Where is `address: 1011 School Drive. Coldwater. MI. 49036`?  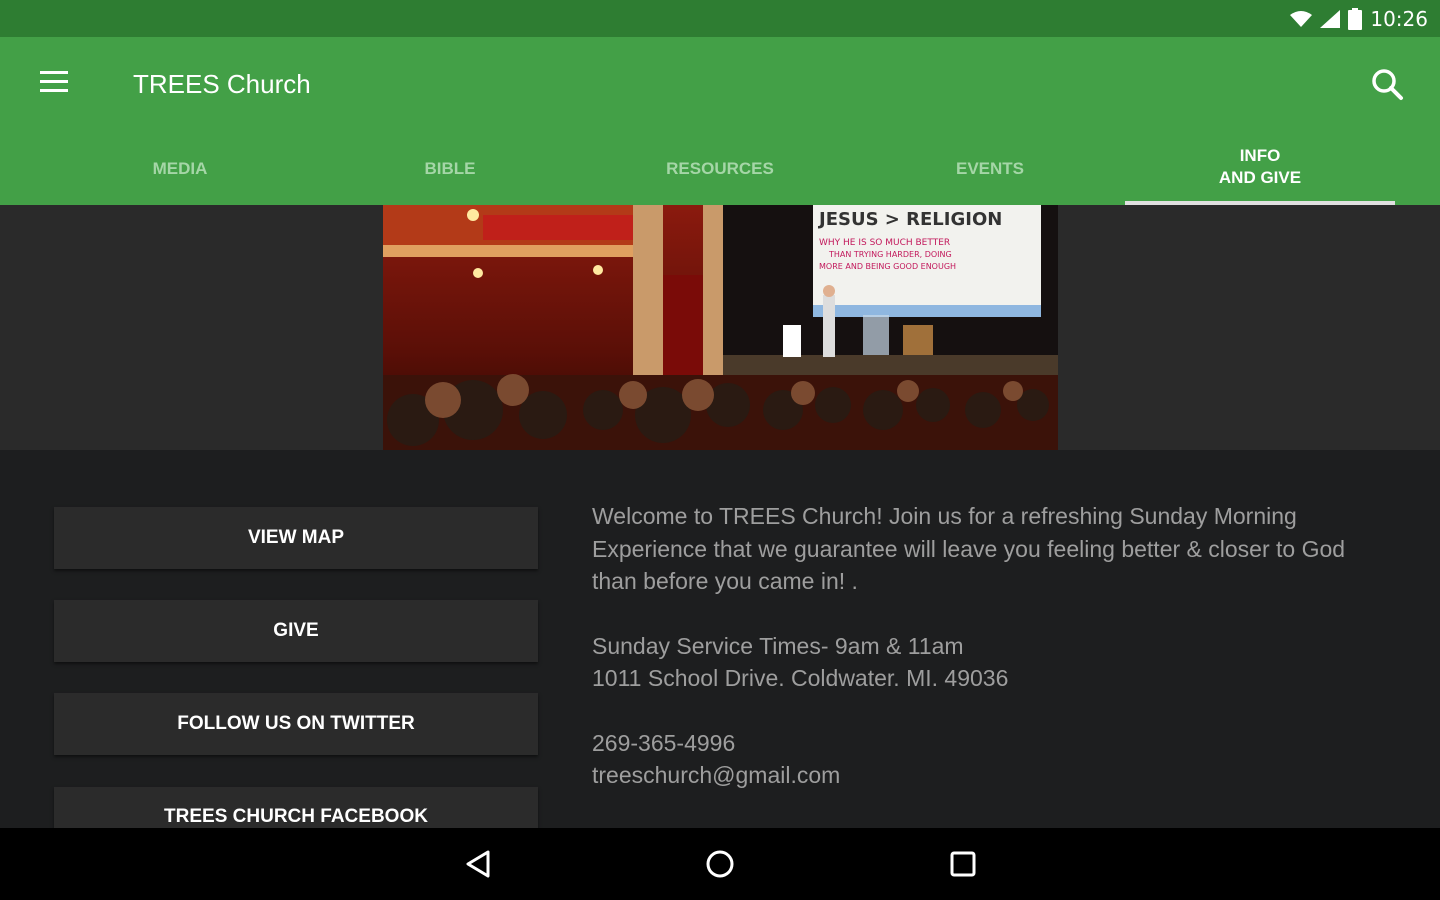
address: 1011 School Drive. Coldwater. MI. 49036 is located at coordinates (800, 678).